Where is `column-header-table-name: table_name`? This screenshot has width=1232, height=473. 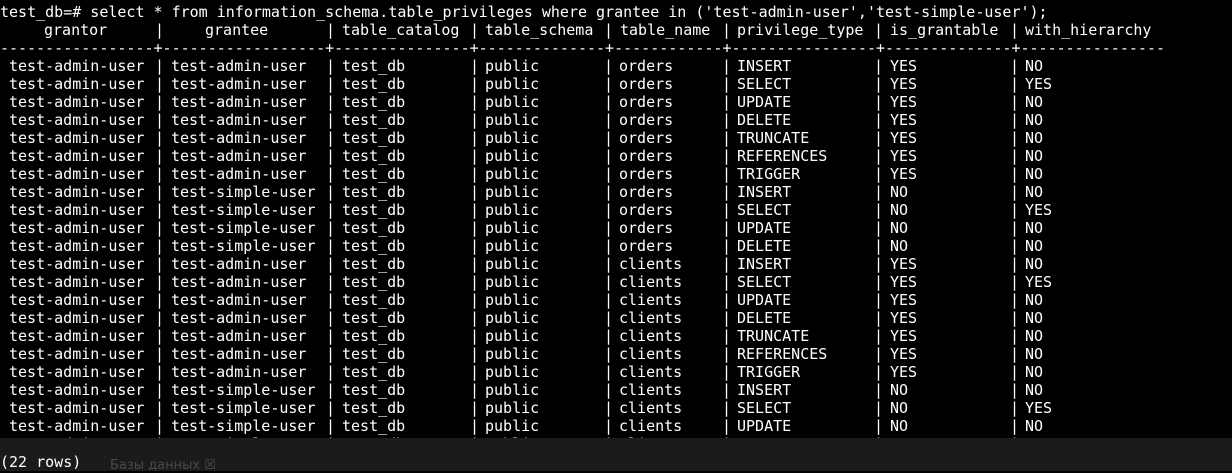
column-header-table-name: table_name is located at coordinates (665, 30).